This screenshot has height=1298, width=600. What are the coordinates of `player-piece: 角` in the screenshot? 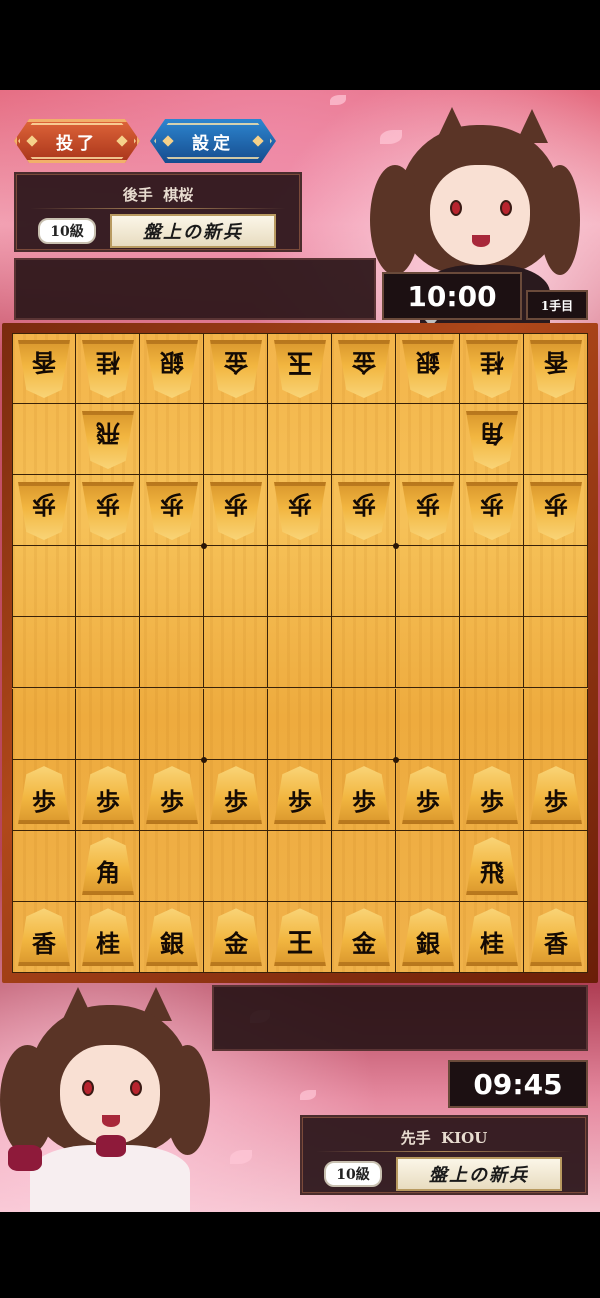 It's located at (108, 866).